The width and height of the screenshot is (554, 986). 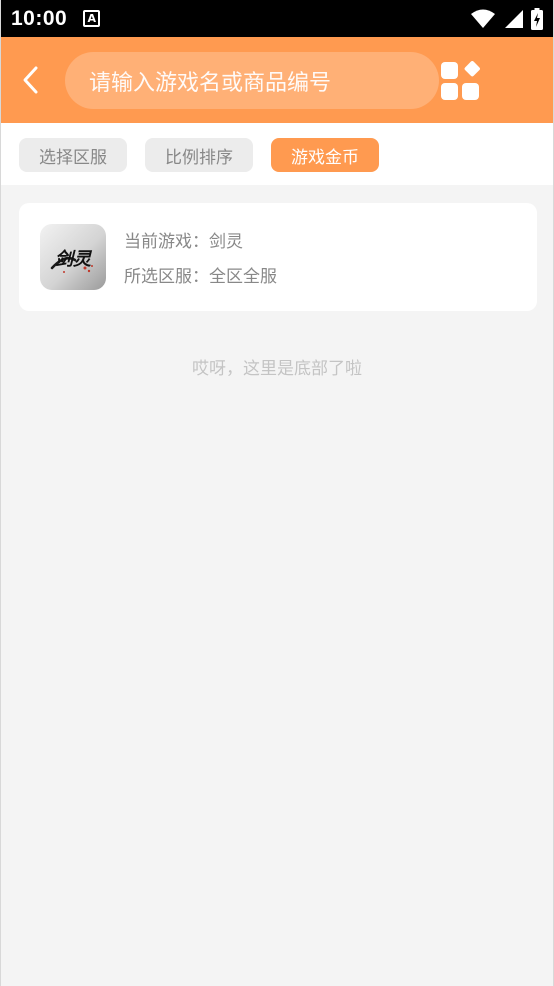 What do you see at coordinates (483, 18) in the screenshot?
I see `wifi-icon` at bounding box center [483, 18].